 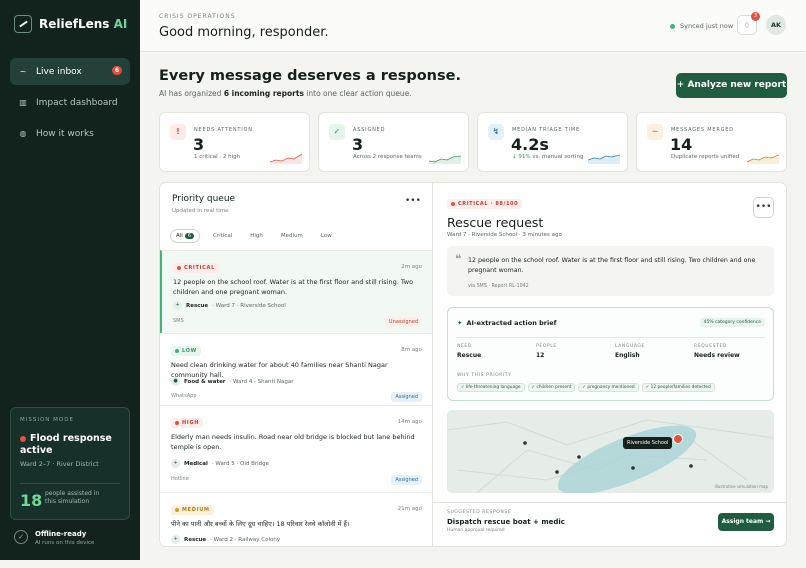 I want to click on message-meta: ● Food & water · Ward 4 · Shanti Nagar, so click(x=232, y=381).